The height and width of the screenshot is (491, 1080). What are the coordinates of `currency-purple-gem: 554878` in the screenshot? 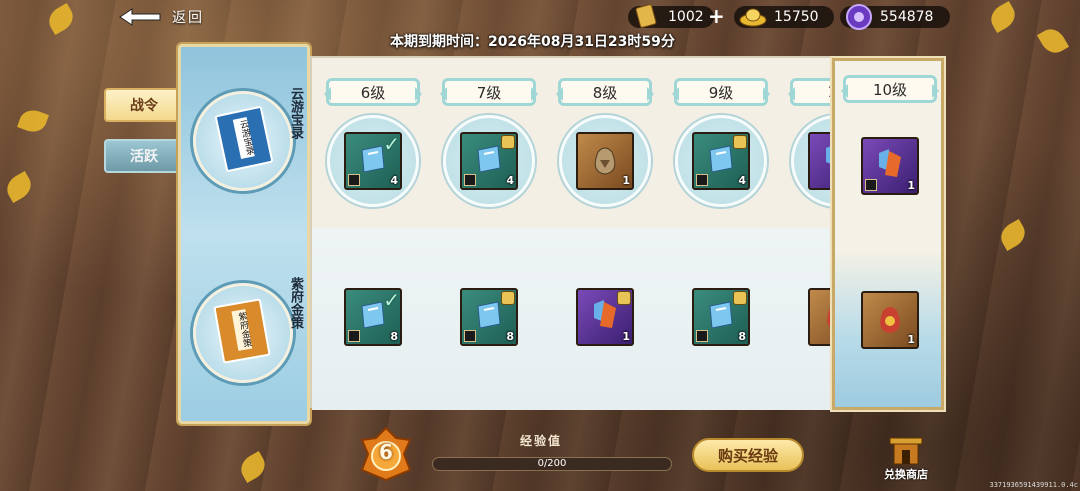 It's located at (895, 17).